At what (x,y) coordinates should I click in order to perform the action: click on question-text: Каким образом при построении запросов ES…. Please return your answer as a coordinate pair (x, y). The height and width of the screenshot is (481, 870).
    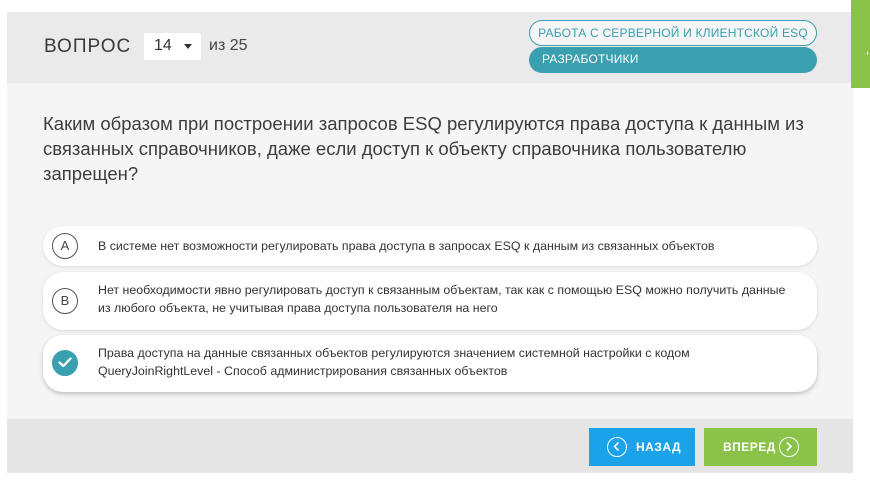
    Looking at the image, I should click on (423, 148).